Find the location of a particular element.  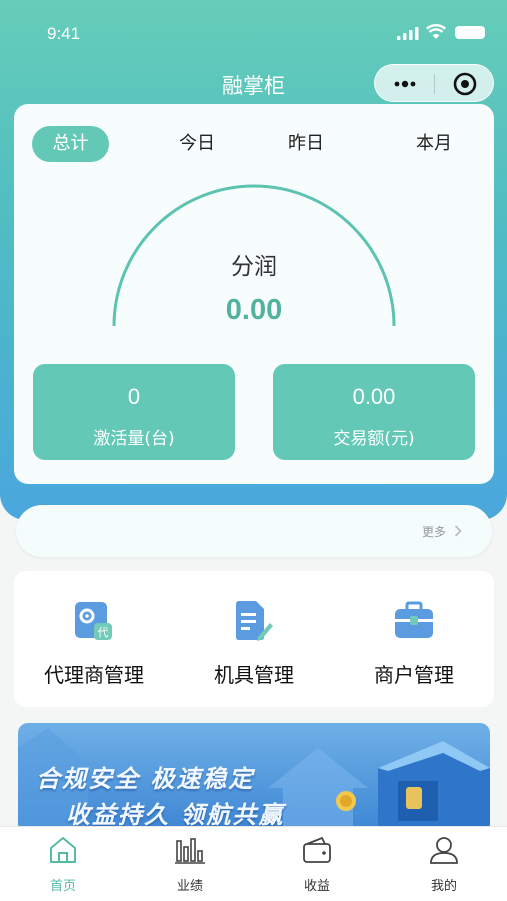

tabbar-mine: 我的 is located at coordinates (444, 864).